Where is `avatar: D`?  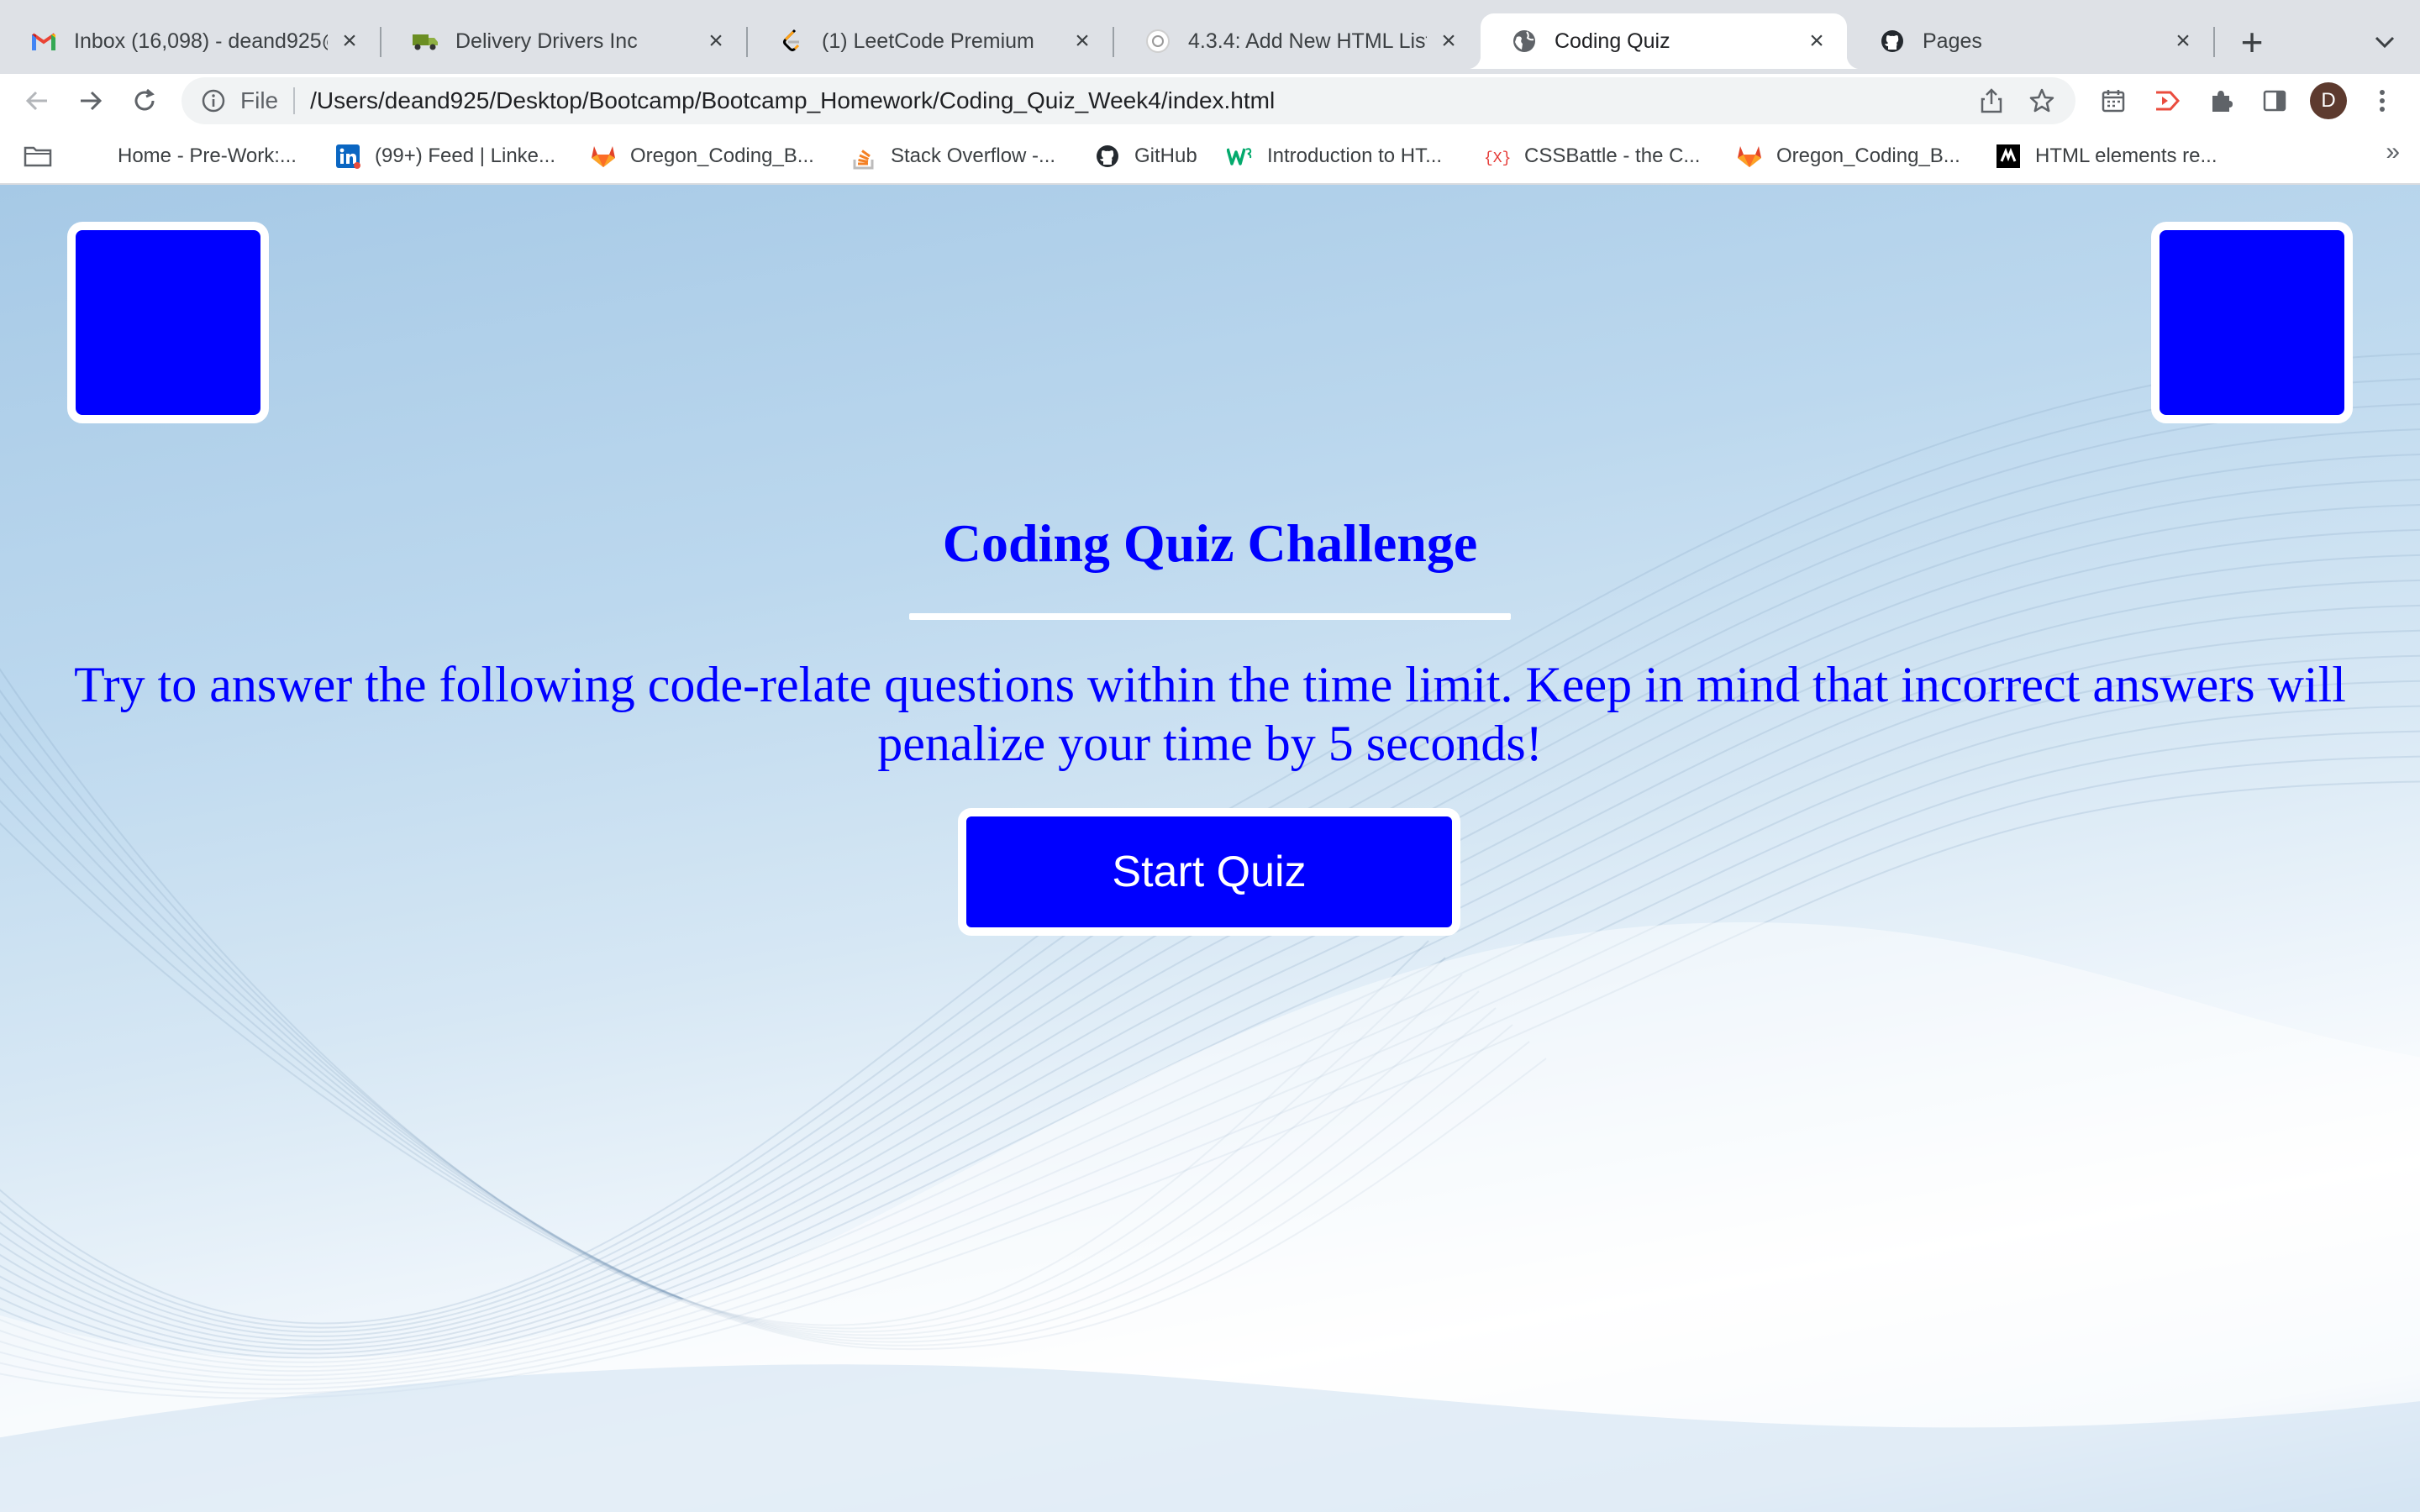
avatar: D is located at coordinates (2329, 100).